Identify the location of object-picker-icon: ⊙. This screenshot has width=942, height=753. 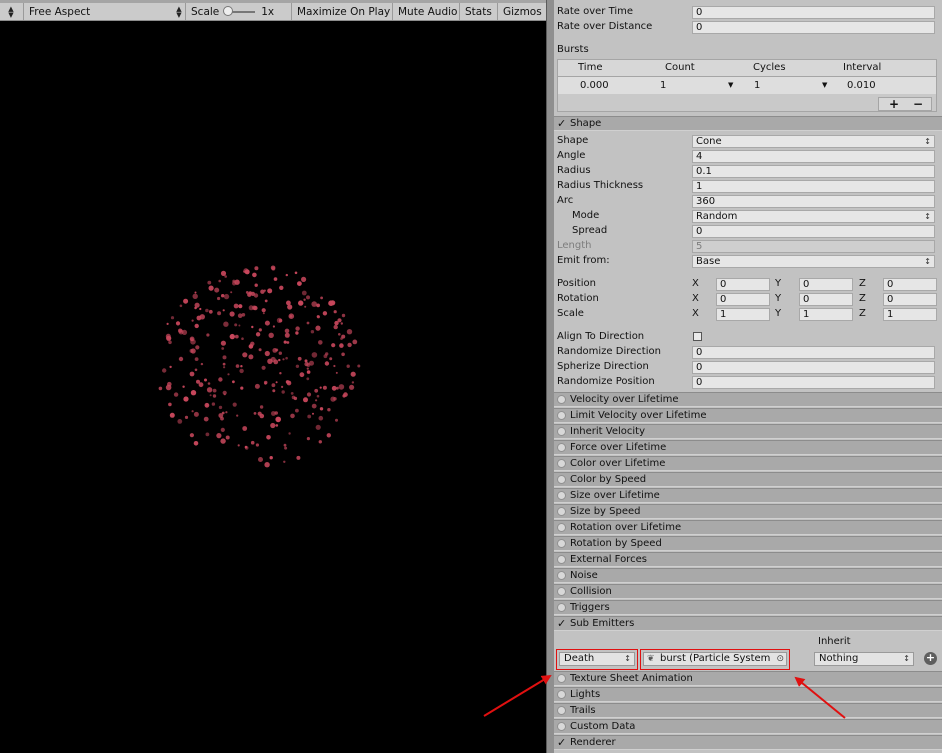
(780, 659).